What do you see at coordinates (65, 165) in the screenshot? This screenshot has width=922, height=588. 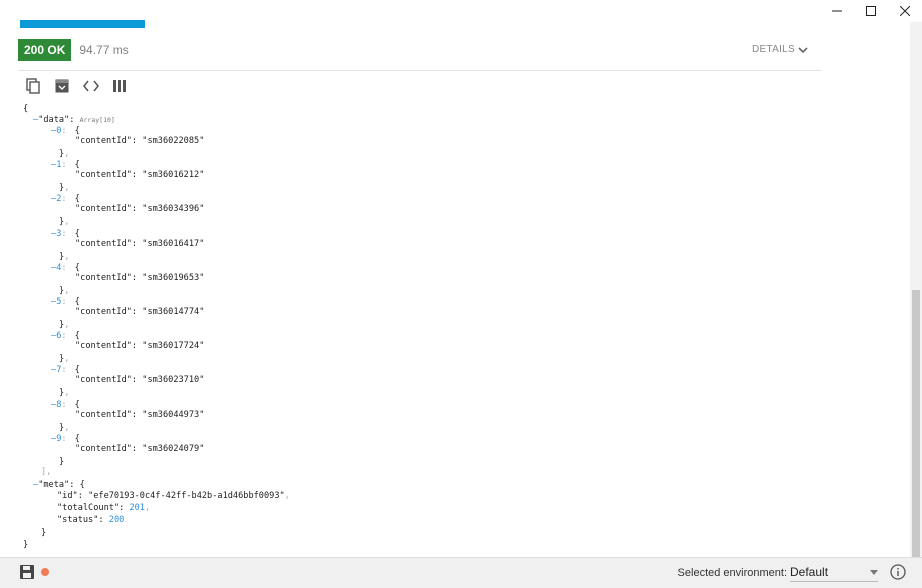 I see `array-item-1: –1:{` at bounding box center [65, 165].